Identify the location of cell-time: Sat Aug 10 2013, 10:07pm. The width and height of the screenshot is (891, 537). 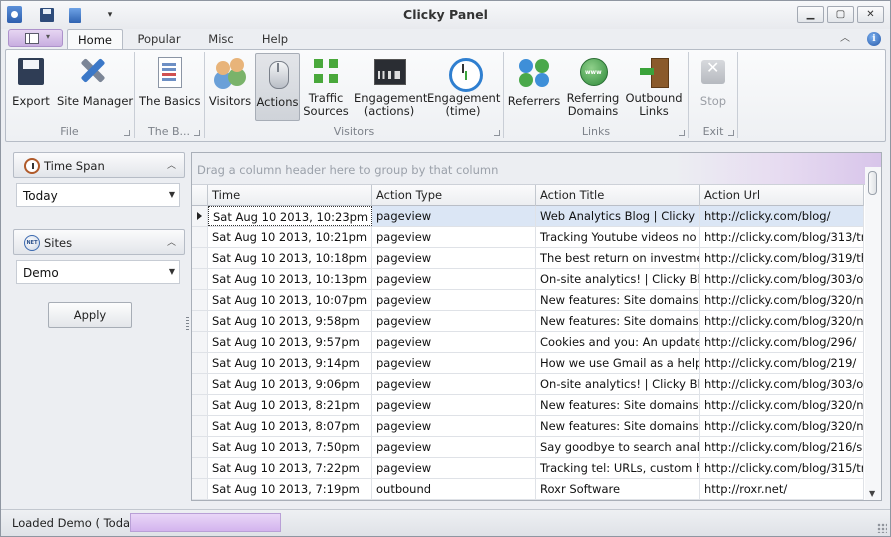
(290, 300).